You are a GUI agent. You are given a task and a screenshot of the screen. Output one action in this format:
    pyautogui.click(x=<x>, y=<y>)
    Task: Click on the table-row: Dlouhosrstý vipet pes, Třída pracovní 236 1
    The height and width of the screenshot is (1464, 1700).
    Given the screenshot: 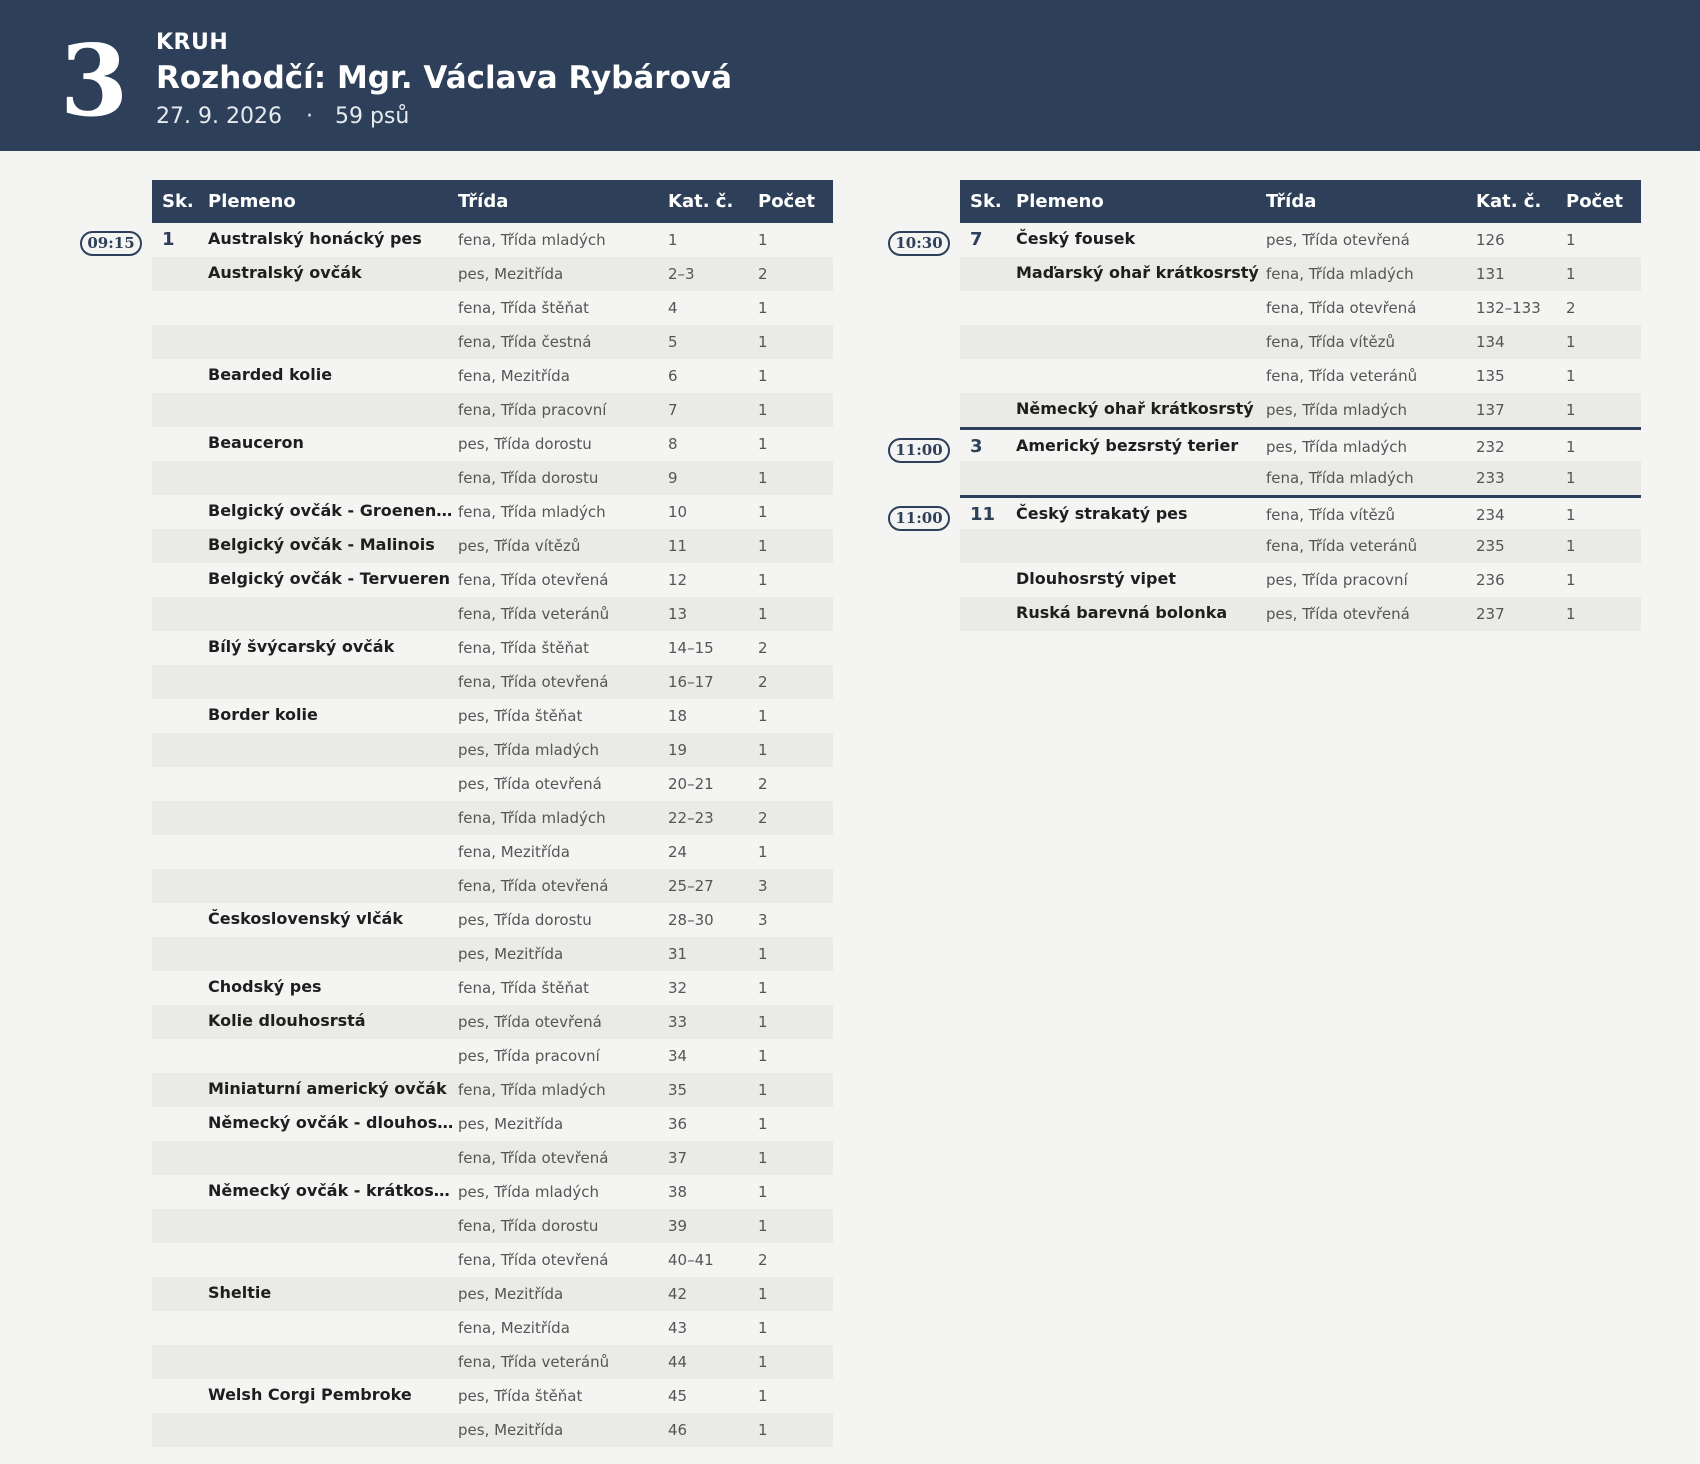 What is the action you would take?
    pyautogui.click(x=1300, y=580)
    